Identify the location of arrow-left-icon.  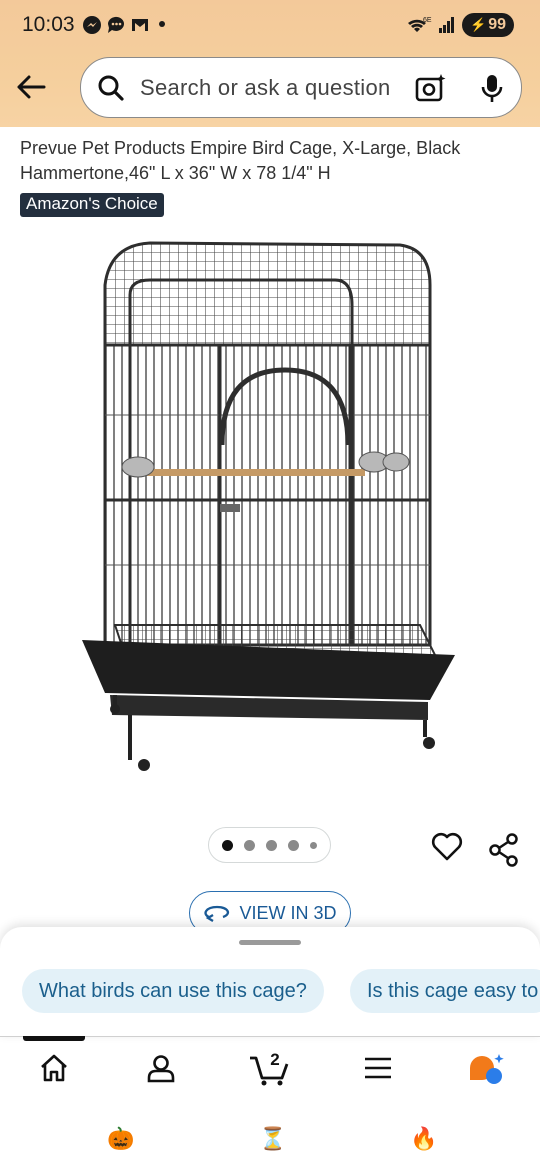
(31, 87).